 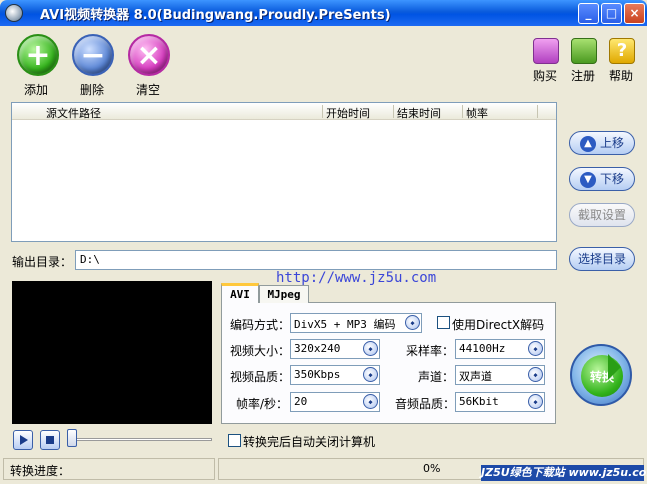 I want to click on audio-quality-select: 56Kbit ◆, so click(x=500, y=402).